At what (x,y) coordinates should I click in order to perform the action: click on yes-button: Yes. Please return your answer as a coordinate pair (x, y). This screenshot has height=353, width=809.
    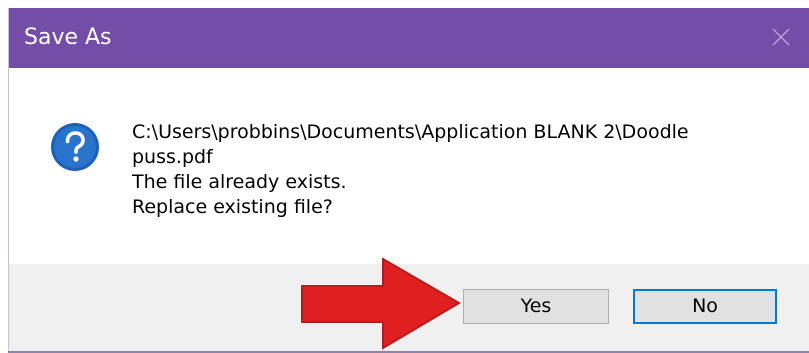
    Looking at the image, I should click on (536, 306).